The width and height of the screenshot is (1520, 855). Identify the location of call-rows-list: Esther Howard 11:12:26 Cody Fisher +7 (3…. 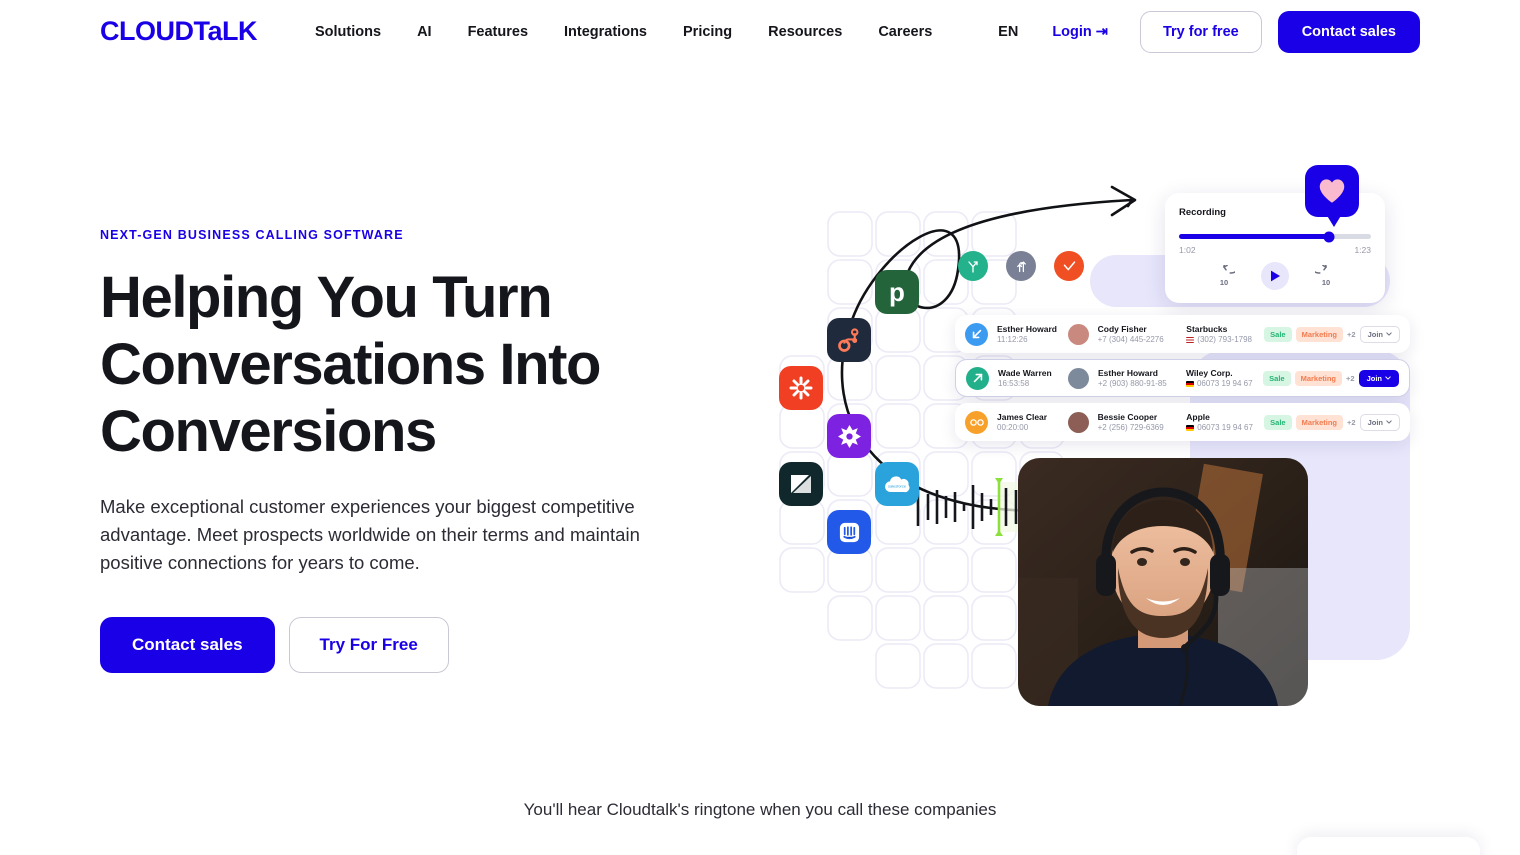
(1182, 381).